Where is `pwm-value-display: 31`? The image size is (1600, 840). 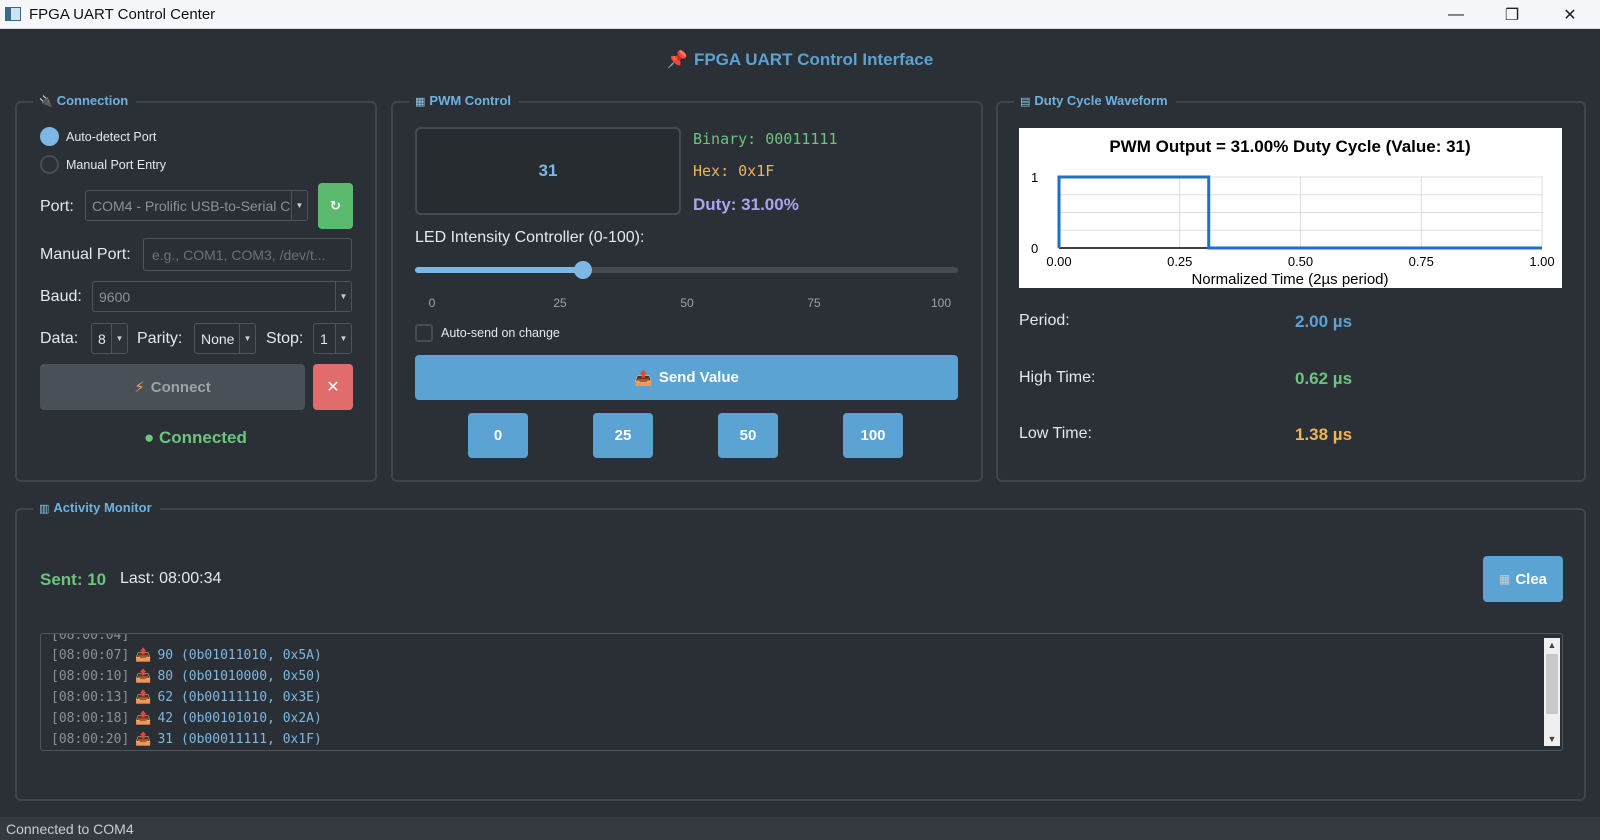 pwm-value-display: 31 is located at coordinates (548, 171).